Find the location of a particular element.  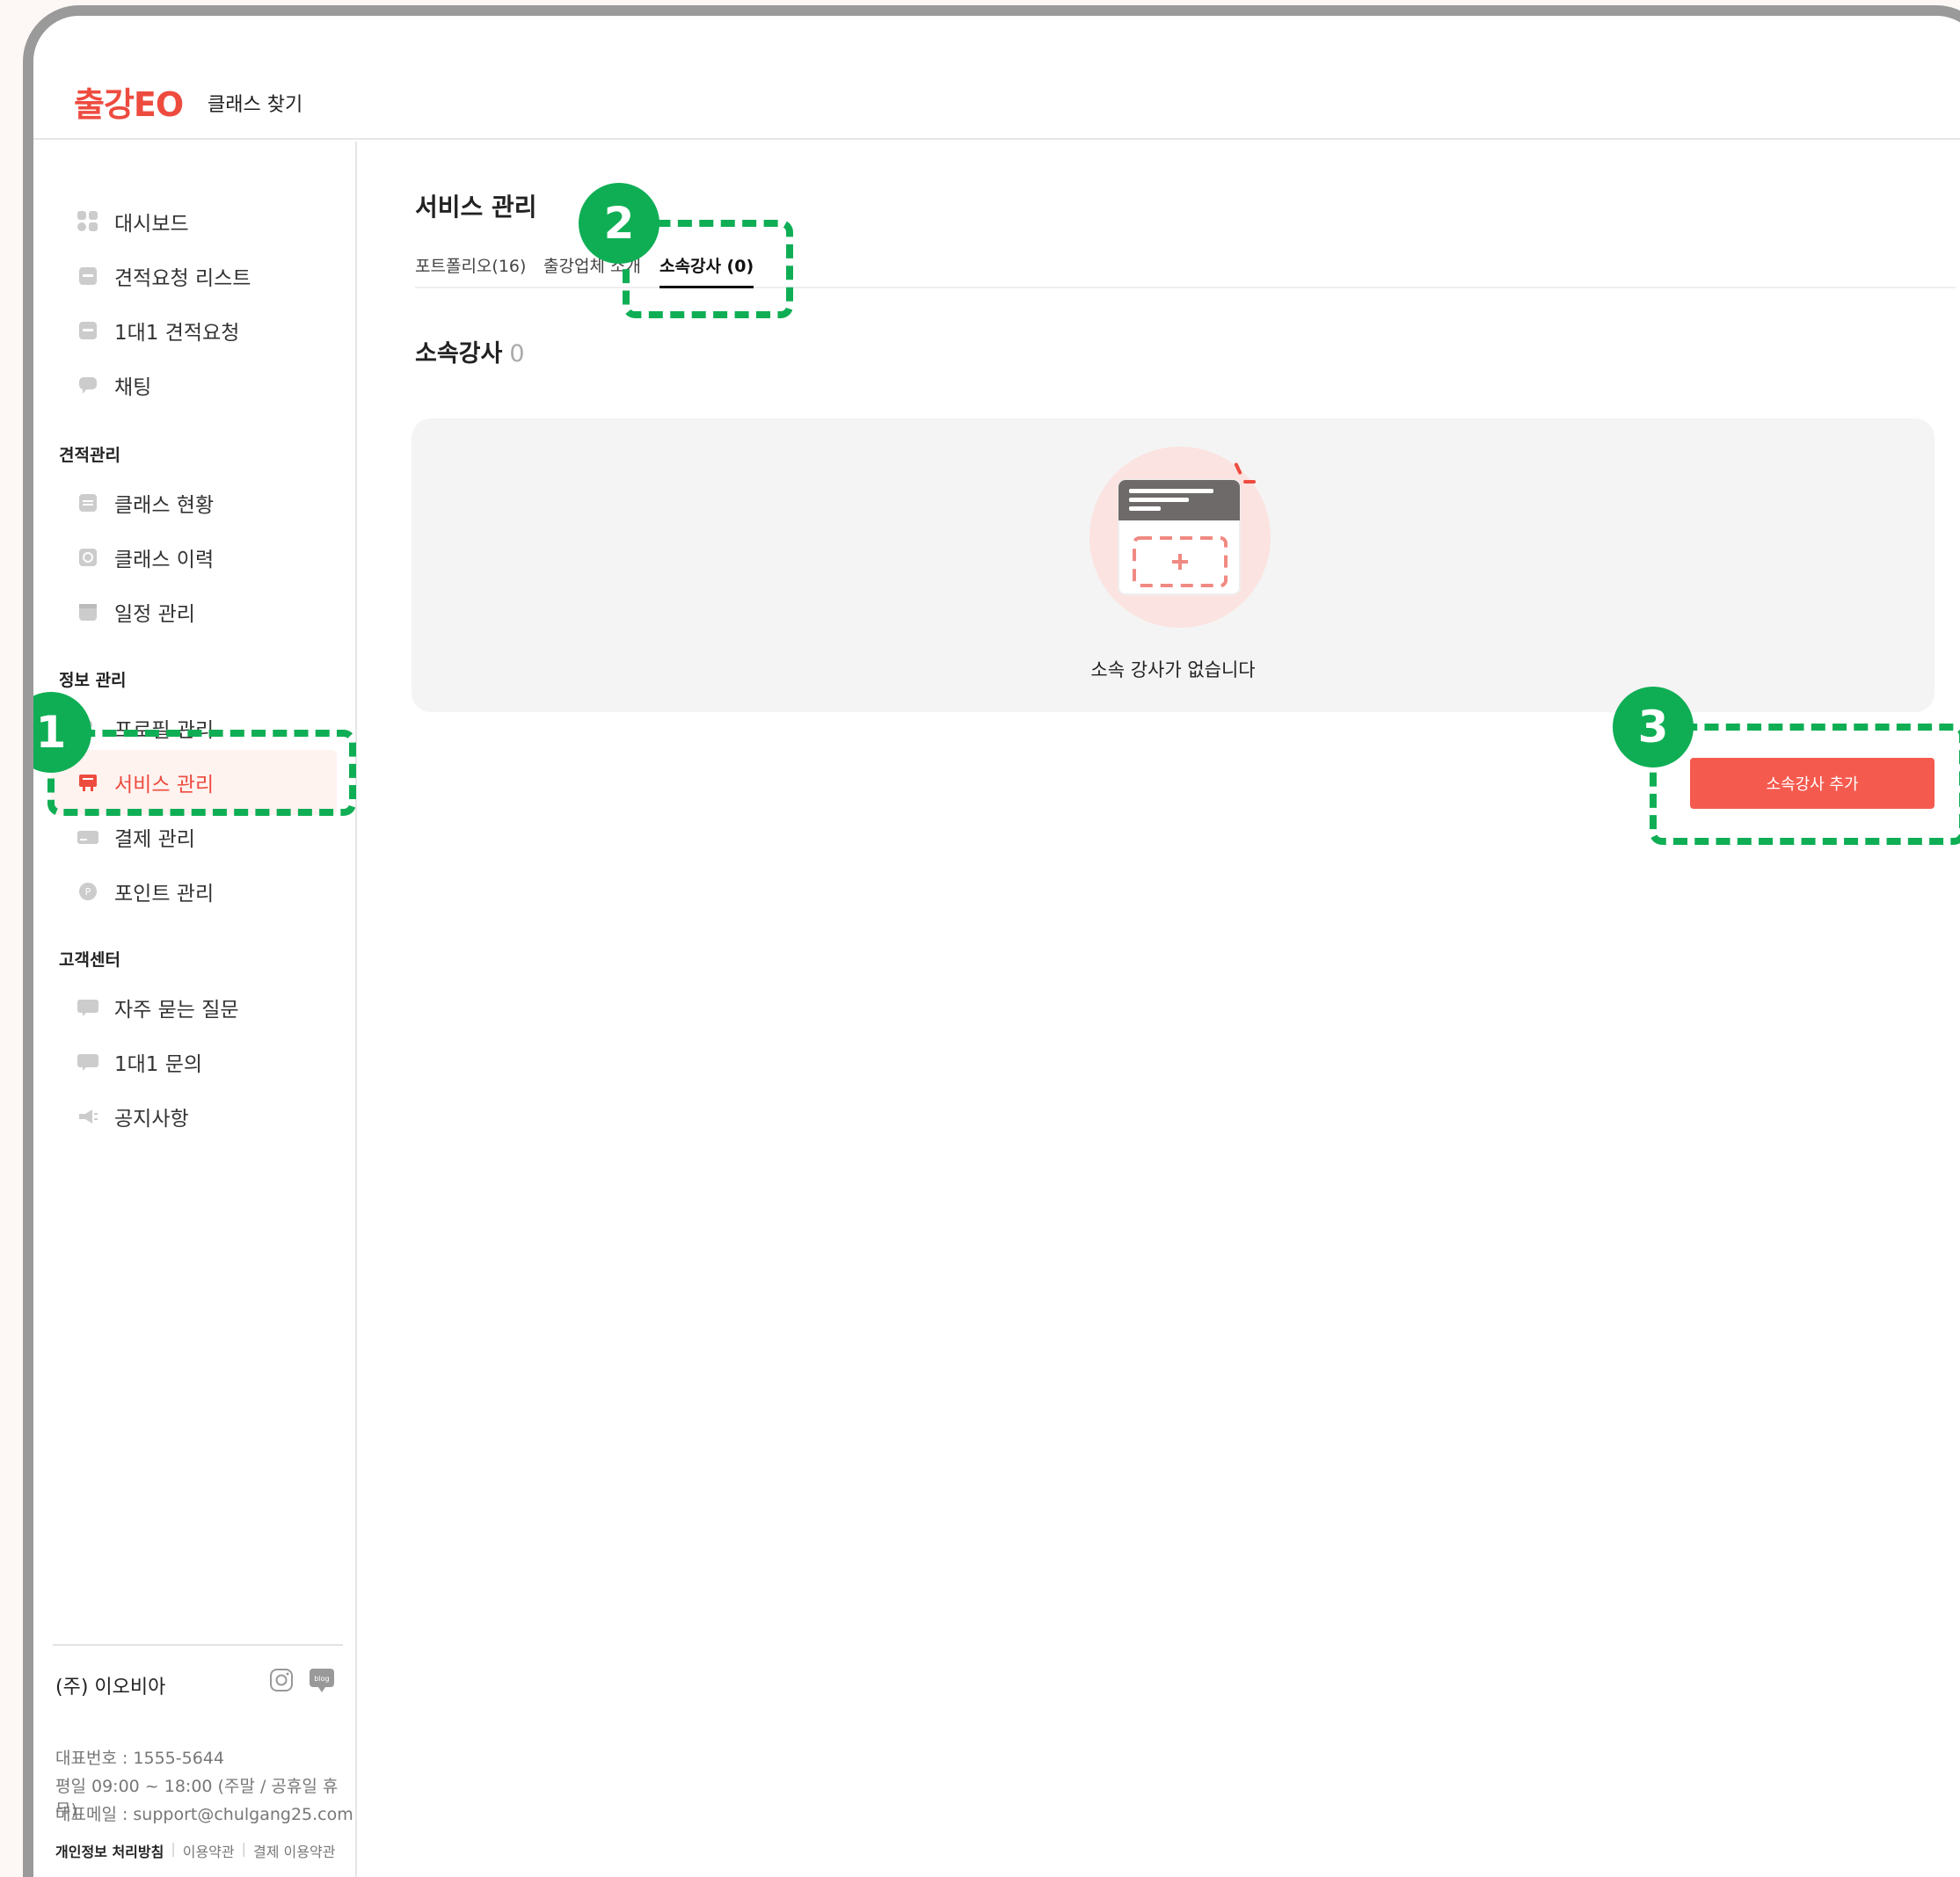

sidebar-item-label: 클래스 이력 is located at coordinates (164, 560).